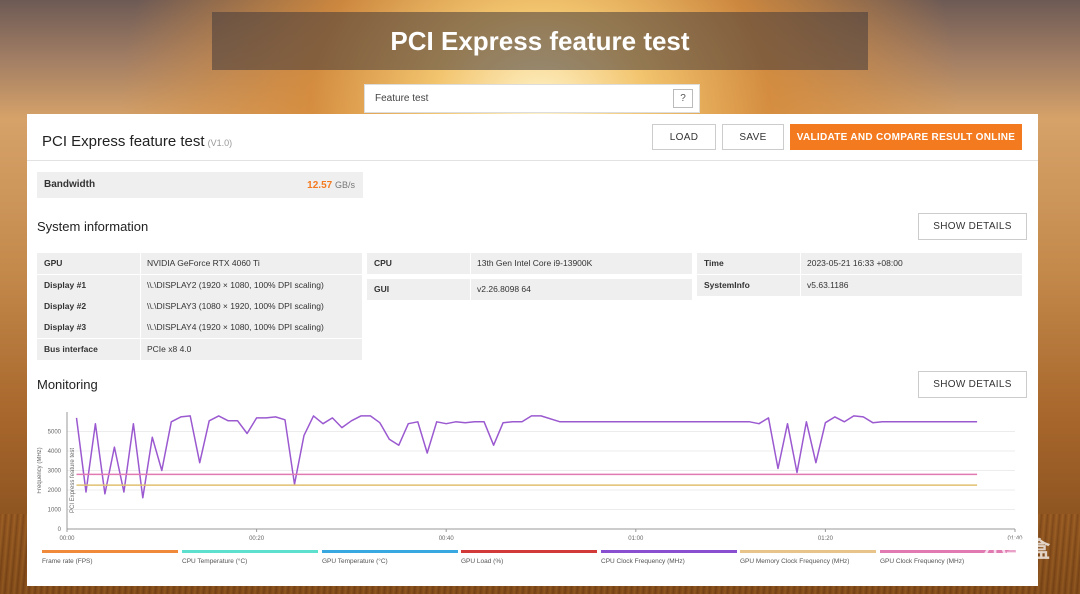 The height and width of the screenshot is (594, 1080). What do you see at coordinates (65, 285) in the screenshot?
I see `info-key: Display #1` at bounding box center [65, 285].